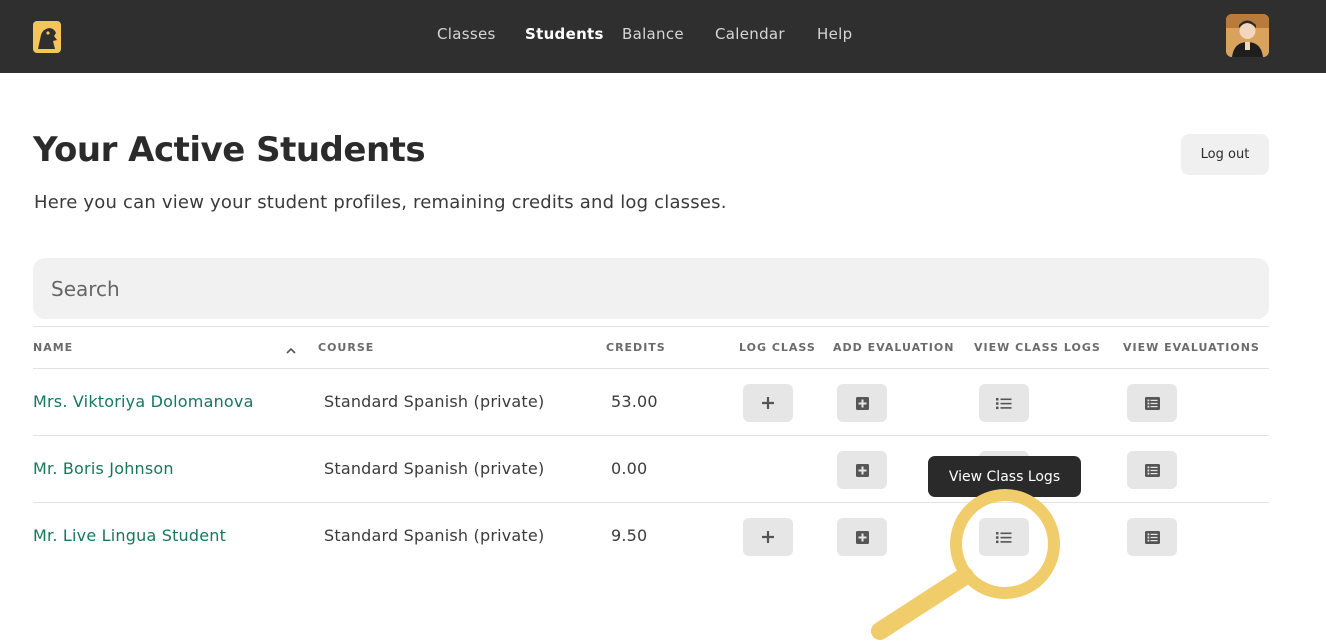 This screenshot has height=641, width=1326. What do you see at coordinates (466, 34) in the screenshot?
I see `nav-classes: Classes` at bounding box center [466, 34].